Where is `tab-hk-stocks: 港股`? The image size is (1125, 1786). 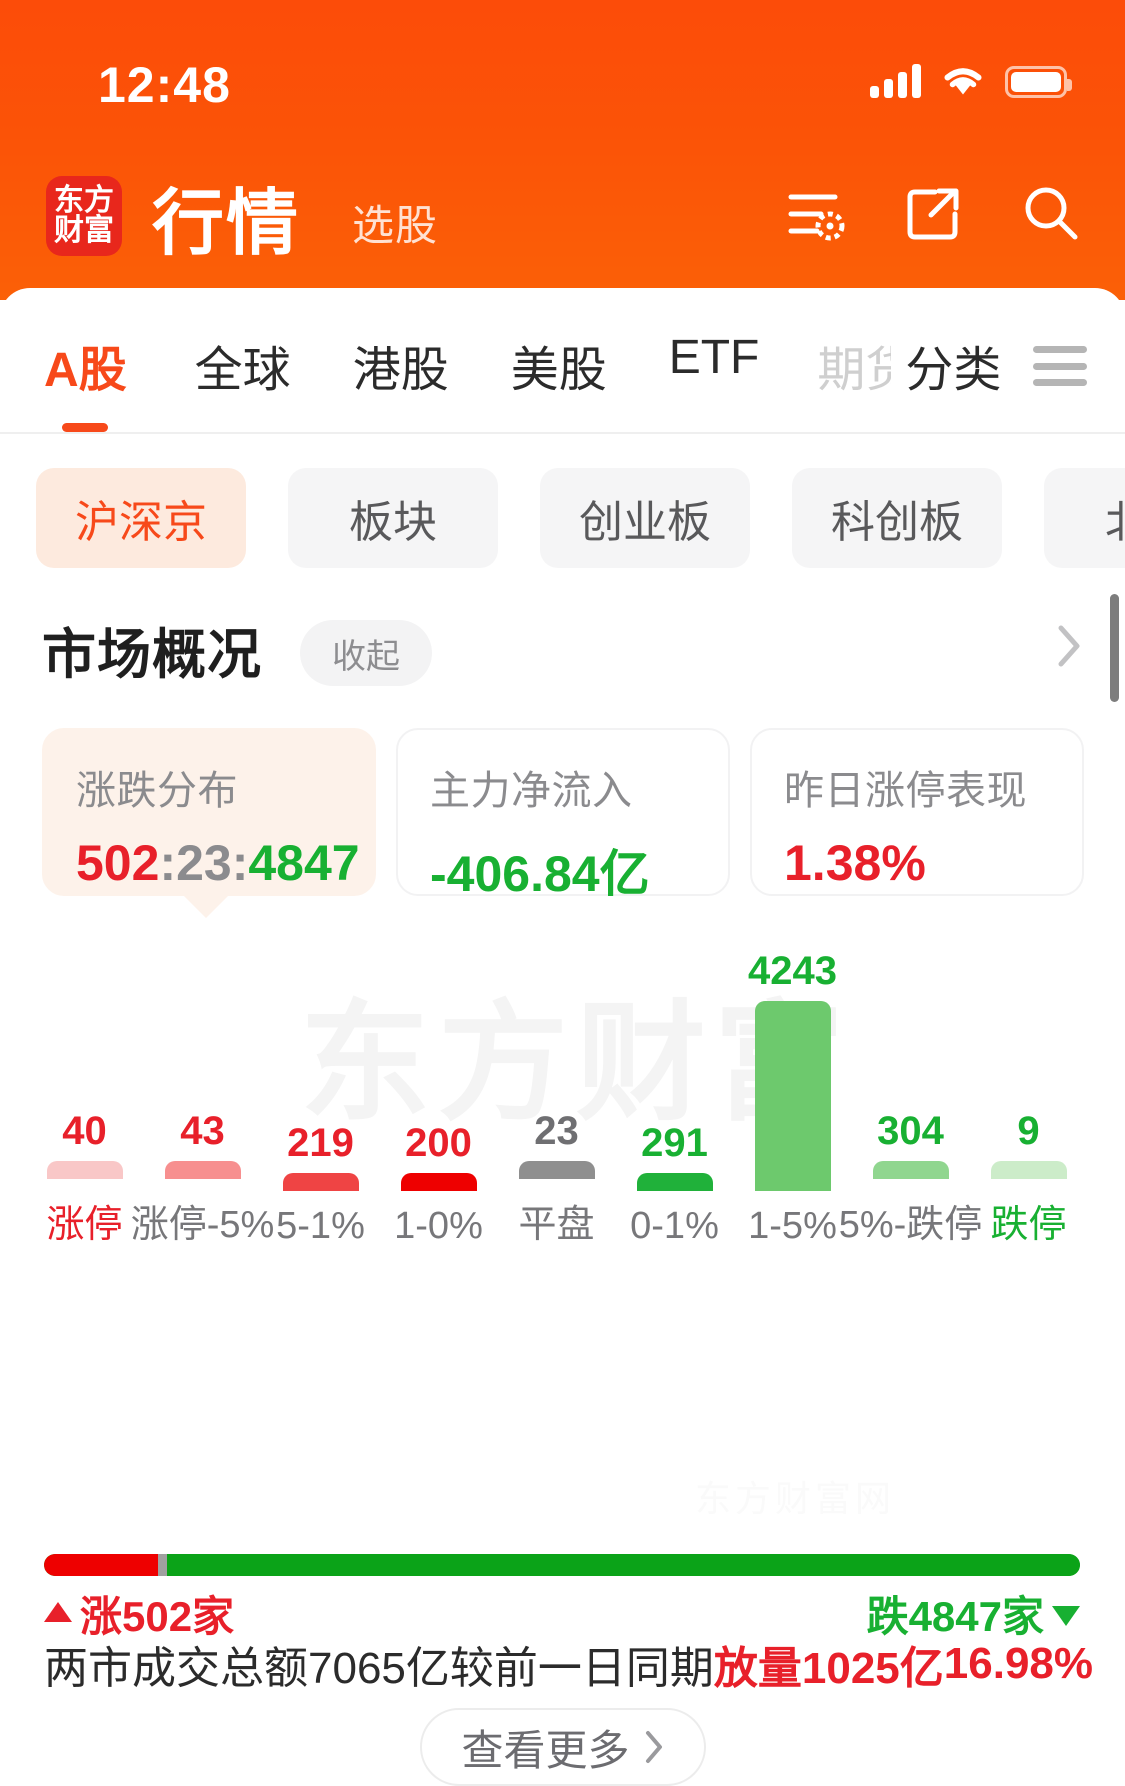
tab-hk-stocks: 港股 is located at coordinates (401, 365).